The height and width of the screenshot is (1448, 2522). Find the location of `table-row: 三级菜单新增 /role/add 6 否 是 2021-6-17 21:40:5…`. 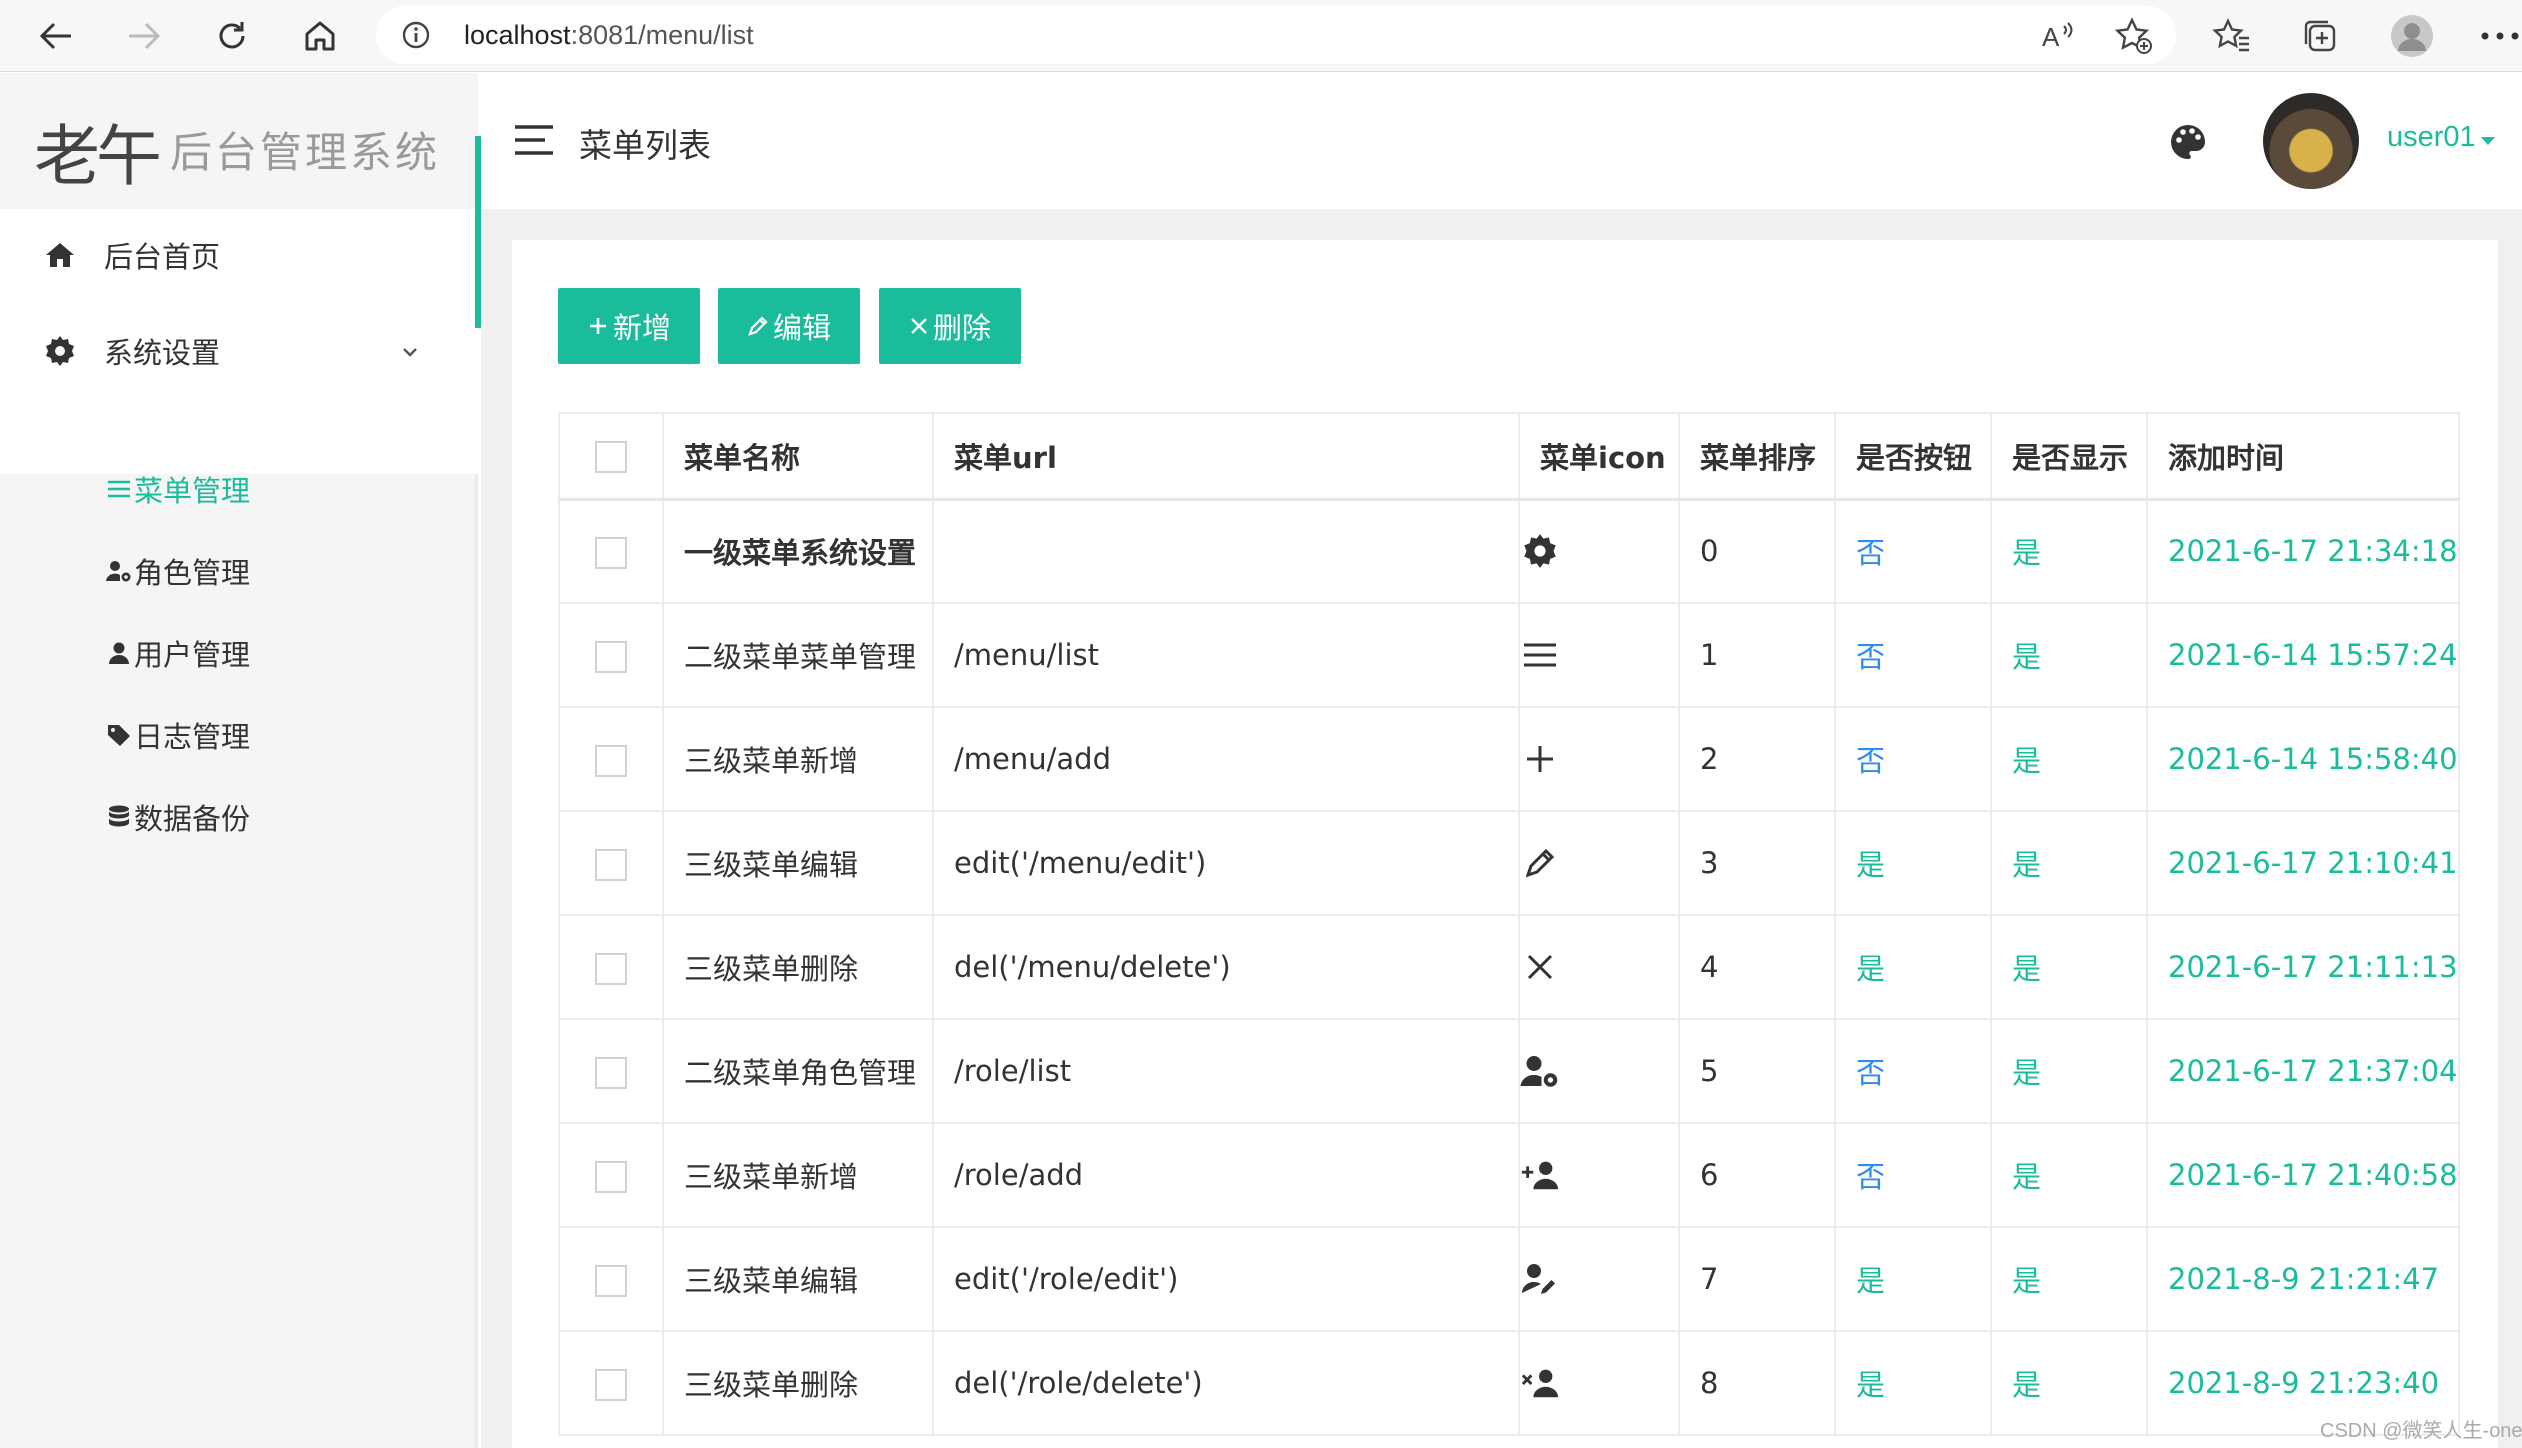

table-row: 三级菜单新增 /role/add 6 否 是 2021-6-17 21:40:5… is located at coordinates (1509, 1175).